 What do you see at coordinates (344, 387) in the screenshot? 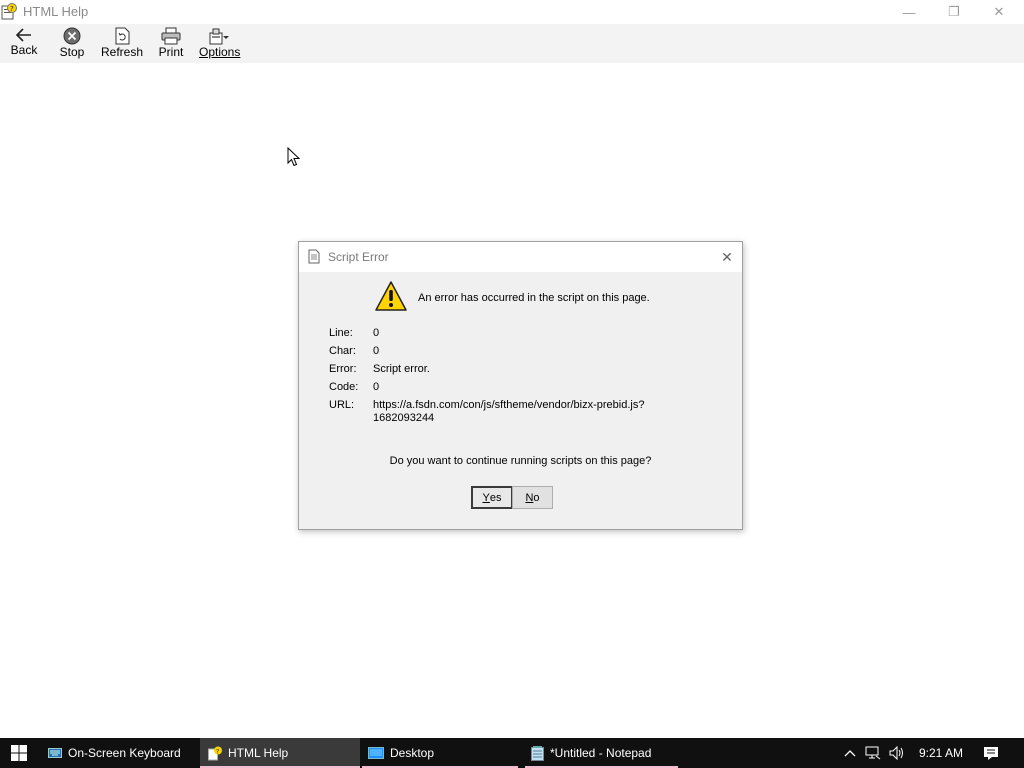
I see `code-key: Code:` at bounding box center [344, 387].